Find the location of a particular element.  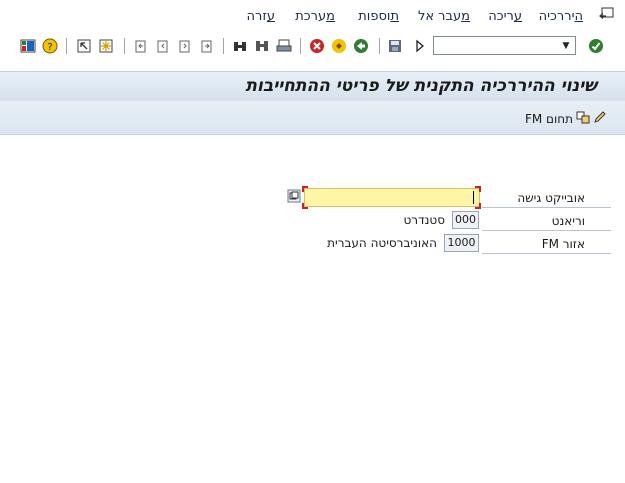

help-icon: ? is located at coordinates (50, 46).